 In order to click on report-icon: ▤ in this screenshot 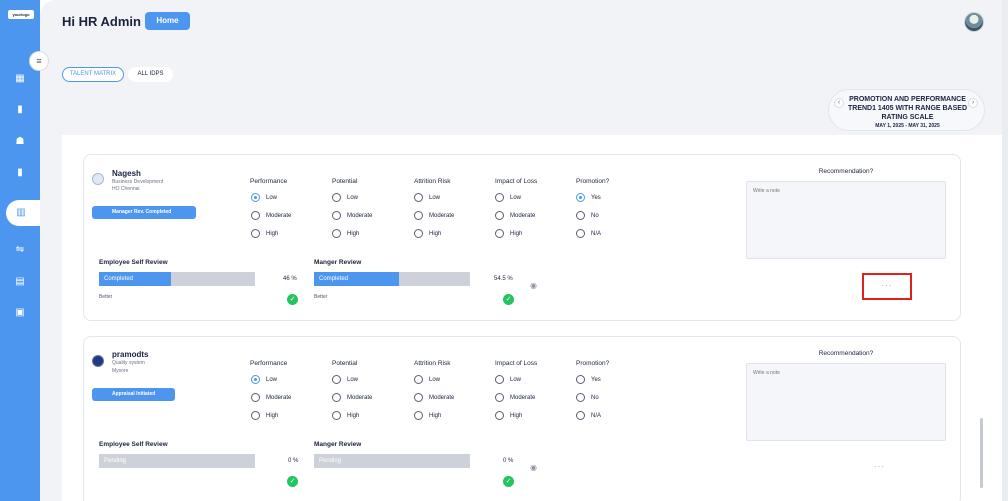, I will do `click(20, 282)`.